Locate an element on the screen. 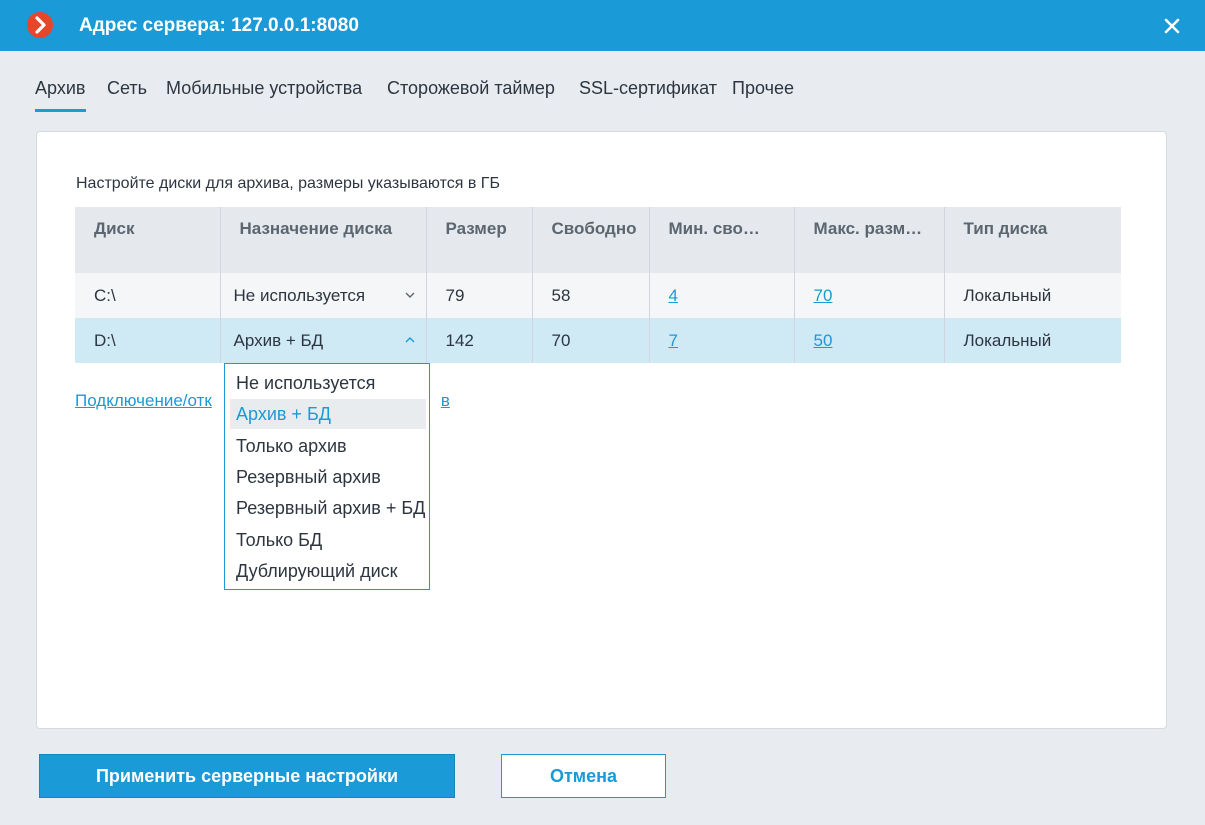  tab-watchdog: Сторожевой таймер is located at coordinates (471, 88).